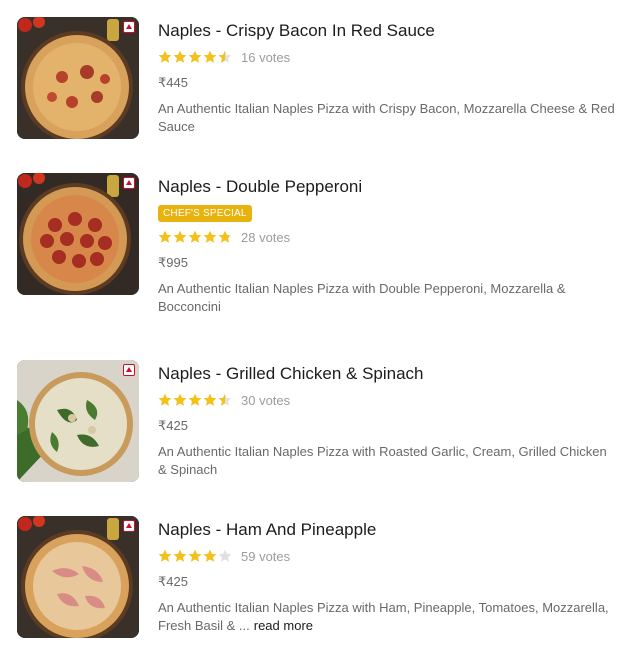 Image resolution: width=641 pixels, height=666 pixels. What do you see at coordinates (392, 400) in the screenshot?
I see `rating: 30 votes` at bounding box center [392, 400].